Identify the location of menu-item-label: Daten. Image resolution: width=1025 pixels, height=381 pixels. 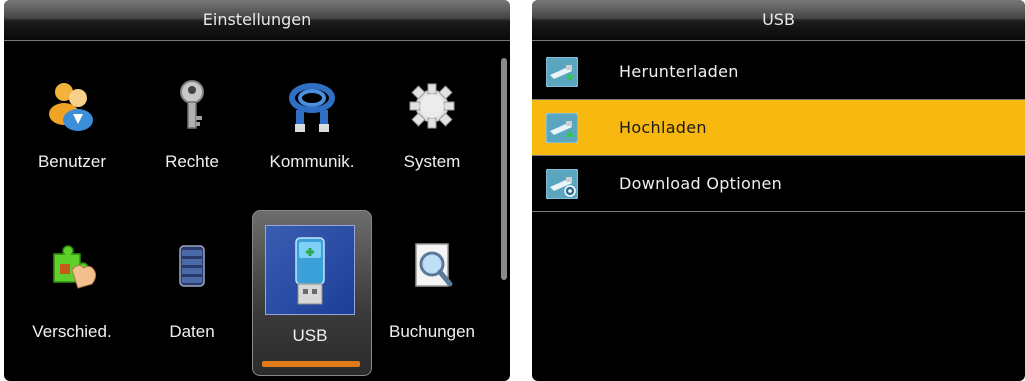
(192, 331).